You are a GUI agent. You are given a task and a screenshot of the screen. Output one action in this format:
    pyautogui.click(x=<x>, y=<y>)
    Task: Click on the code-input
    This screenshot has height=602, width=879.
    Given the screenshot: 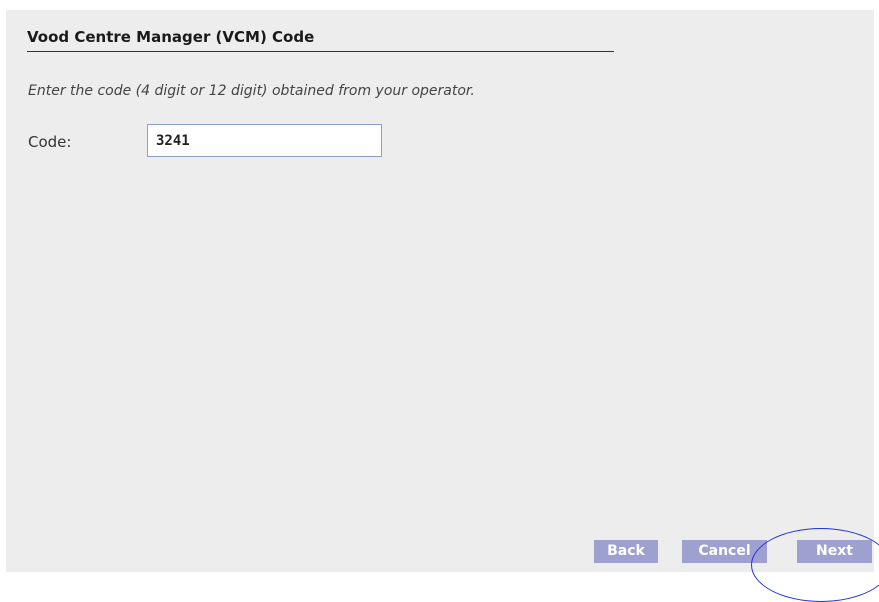 What is the action you would take?
    pyautogui.click(x=264, y=140)
    